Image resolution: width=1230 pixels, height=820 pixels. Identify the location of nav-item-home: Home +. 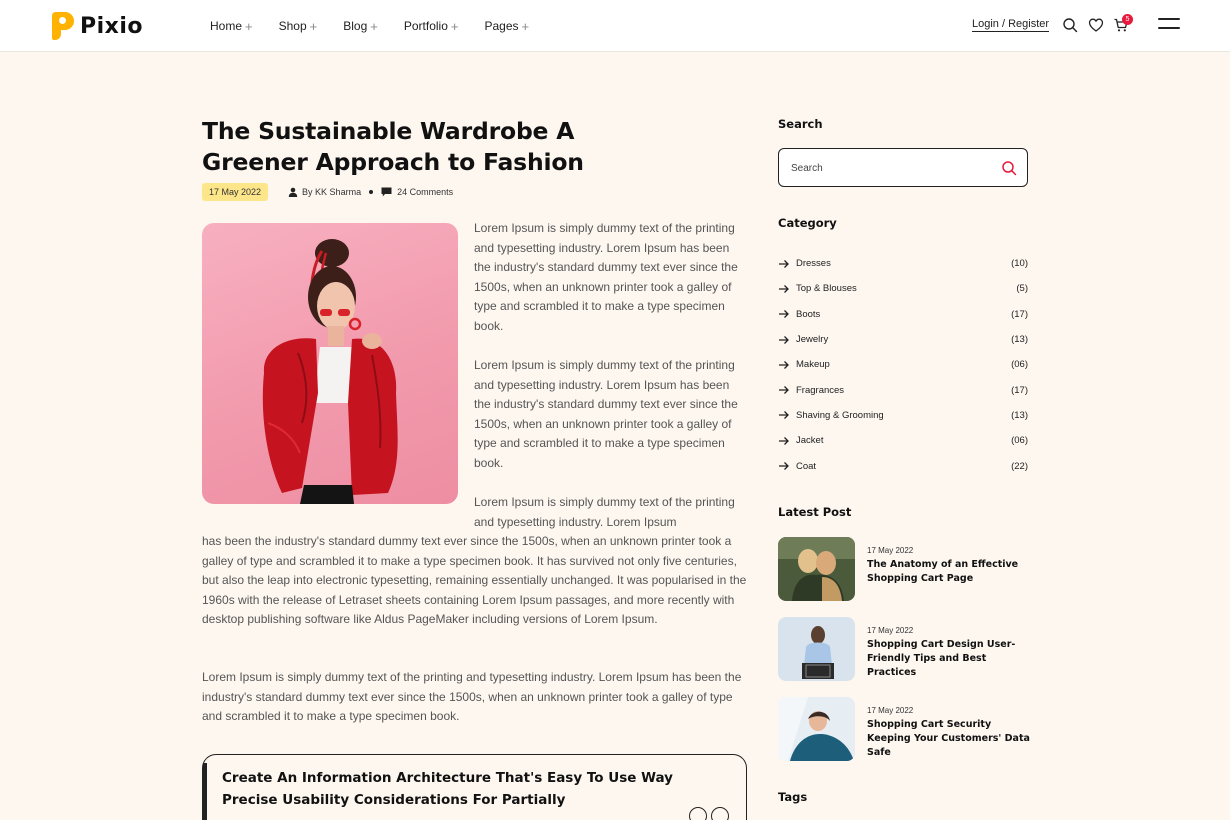
(231, 26).